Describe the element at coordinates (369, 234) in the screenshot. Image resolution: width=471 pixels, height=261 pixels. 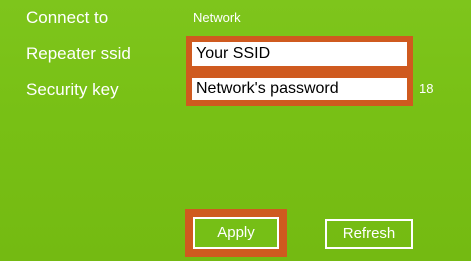
I see `refresh-button: Refresh` at that location.